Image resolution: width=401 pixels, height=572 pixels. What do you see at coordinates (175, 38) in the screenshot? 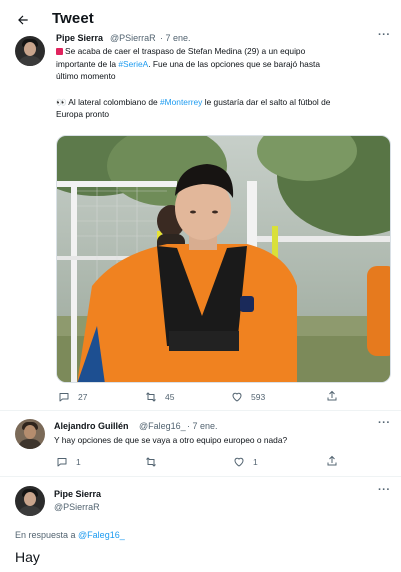
I see `tweet-date: · 7 ene.` at bounding box center [175, 38].